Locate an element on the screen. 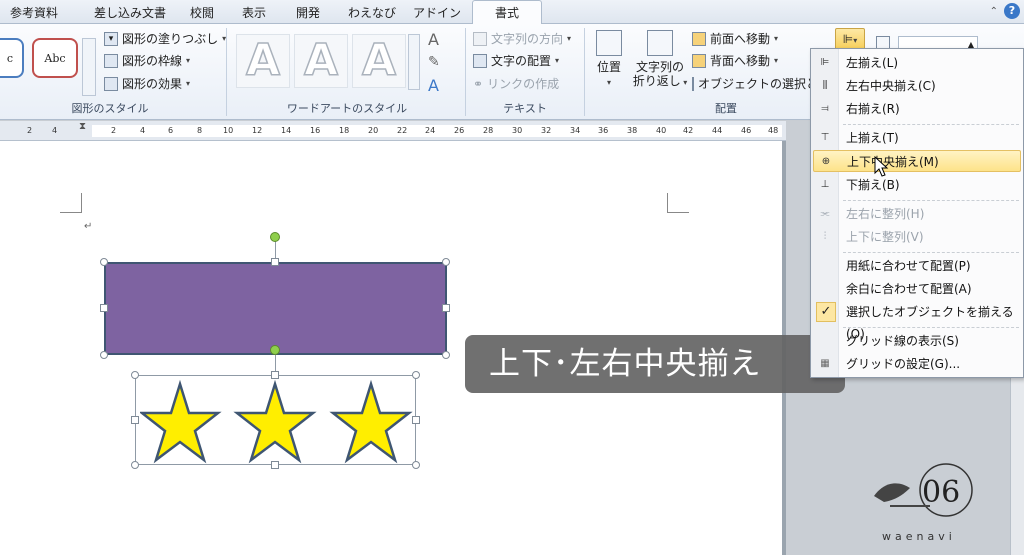 This screenshot has height=555, width=1024. text-direction-icon is located at coordinates (480, 38).